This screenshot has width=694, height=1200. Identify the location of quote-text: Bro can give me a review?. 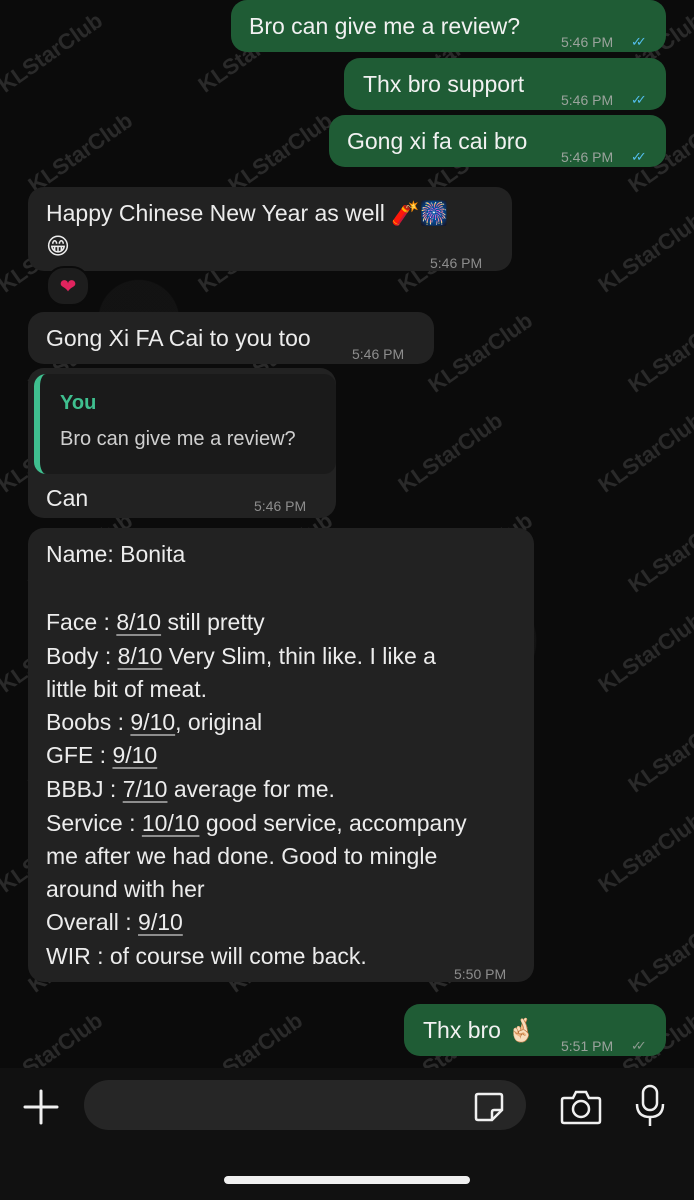
(178, 439).